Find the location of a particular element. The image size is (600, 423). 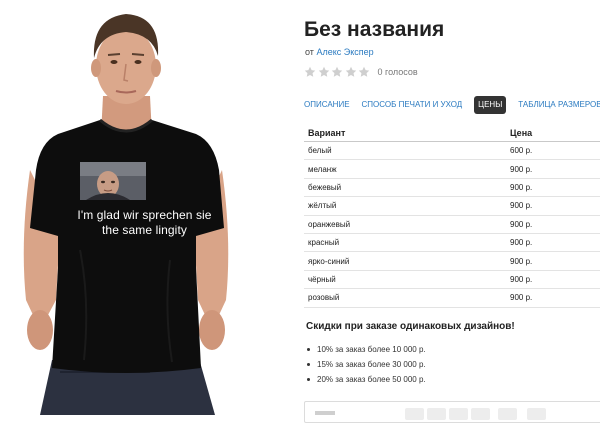

discount-title: Скидки при заказе одинаковых дизайнов! is located at coordinates (410, 326).